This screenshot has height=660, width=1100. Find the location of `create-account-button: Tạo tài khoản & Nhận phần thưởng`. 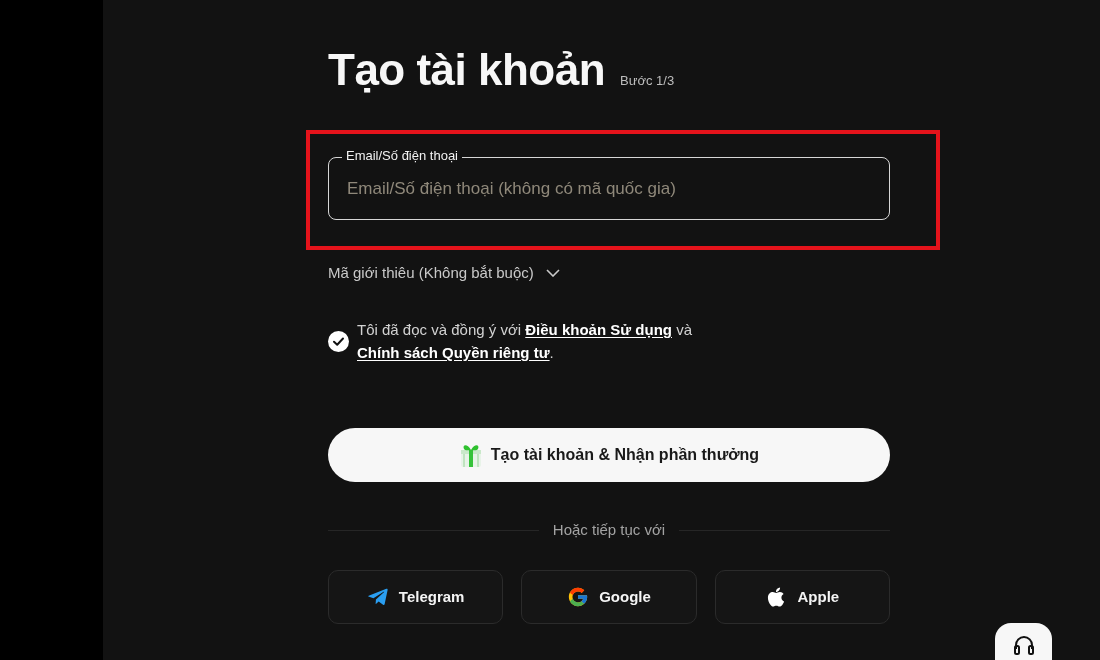

create-account-button: Tạo tài khoản & Nhận phần thưởng is located at coordinates (609, 455).